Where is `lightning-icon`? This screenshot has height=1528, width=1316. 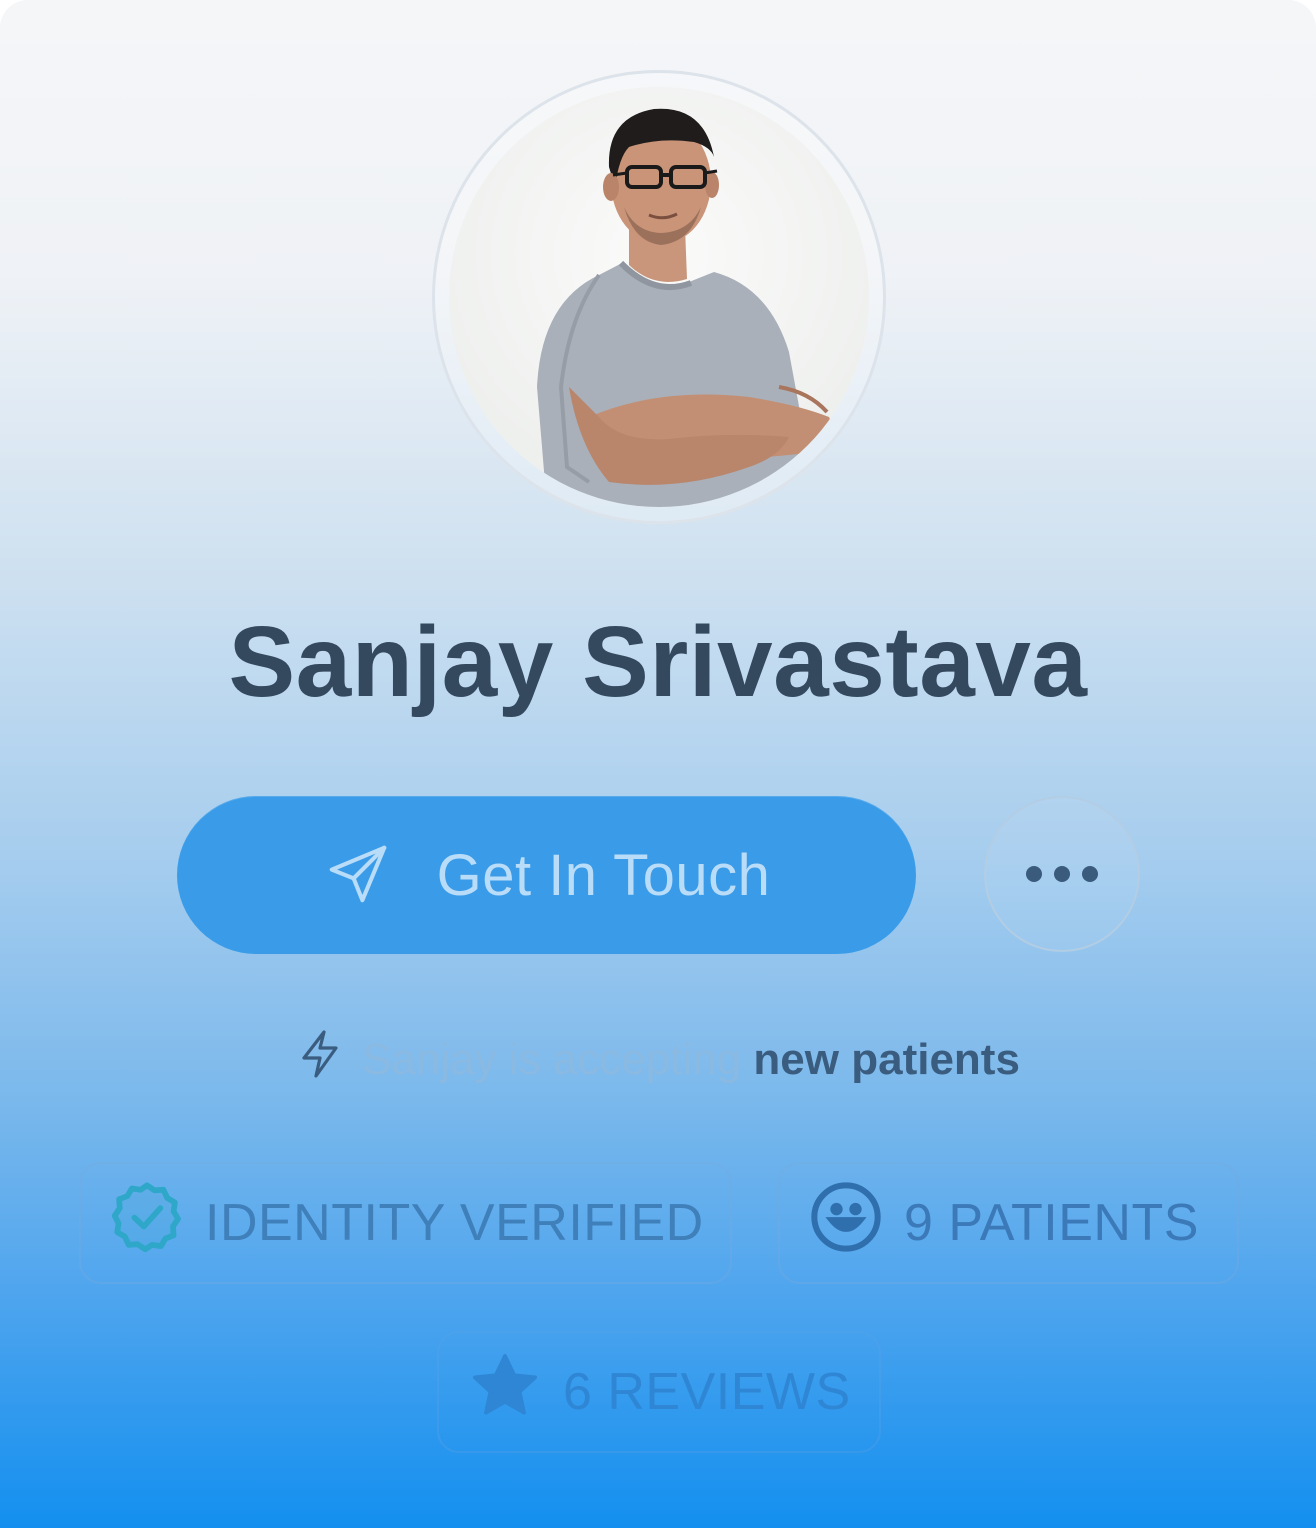 lightning-icon is located at coordinates (320, 1059).